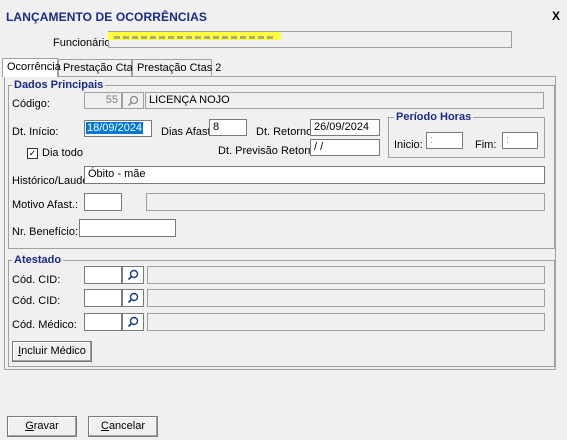 The image size is (567, 440). Describe the element at coordinates (115, 128) in the screenshot. I see `dt-inicio-selected-text: 18/09/2024` at that location.